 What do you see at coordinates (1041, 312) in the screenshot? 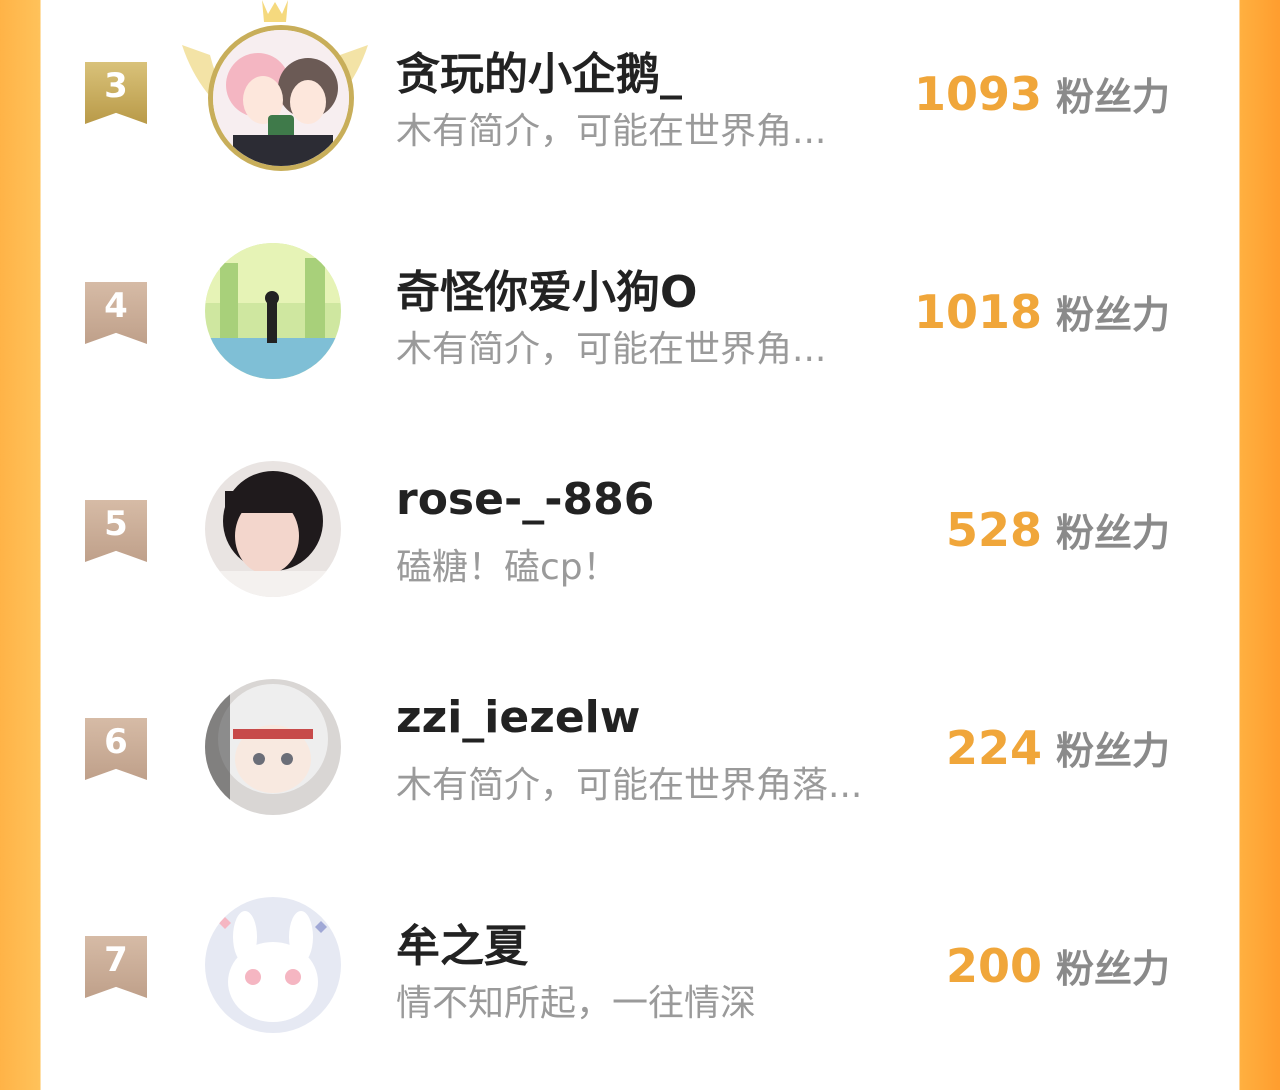
I see `fan-power-score: 1018 粉丝力` at bounding box center [1041, 312].